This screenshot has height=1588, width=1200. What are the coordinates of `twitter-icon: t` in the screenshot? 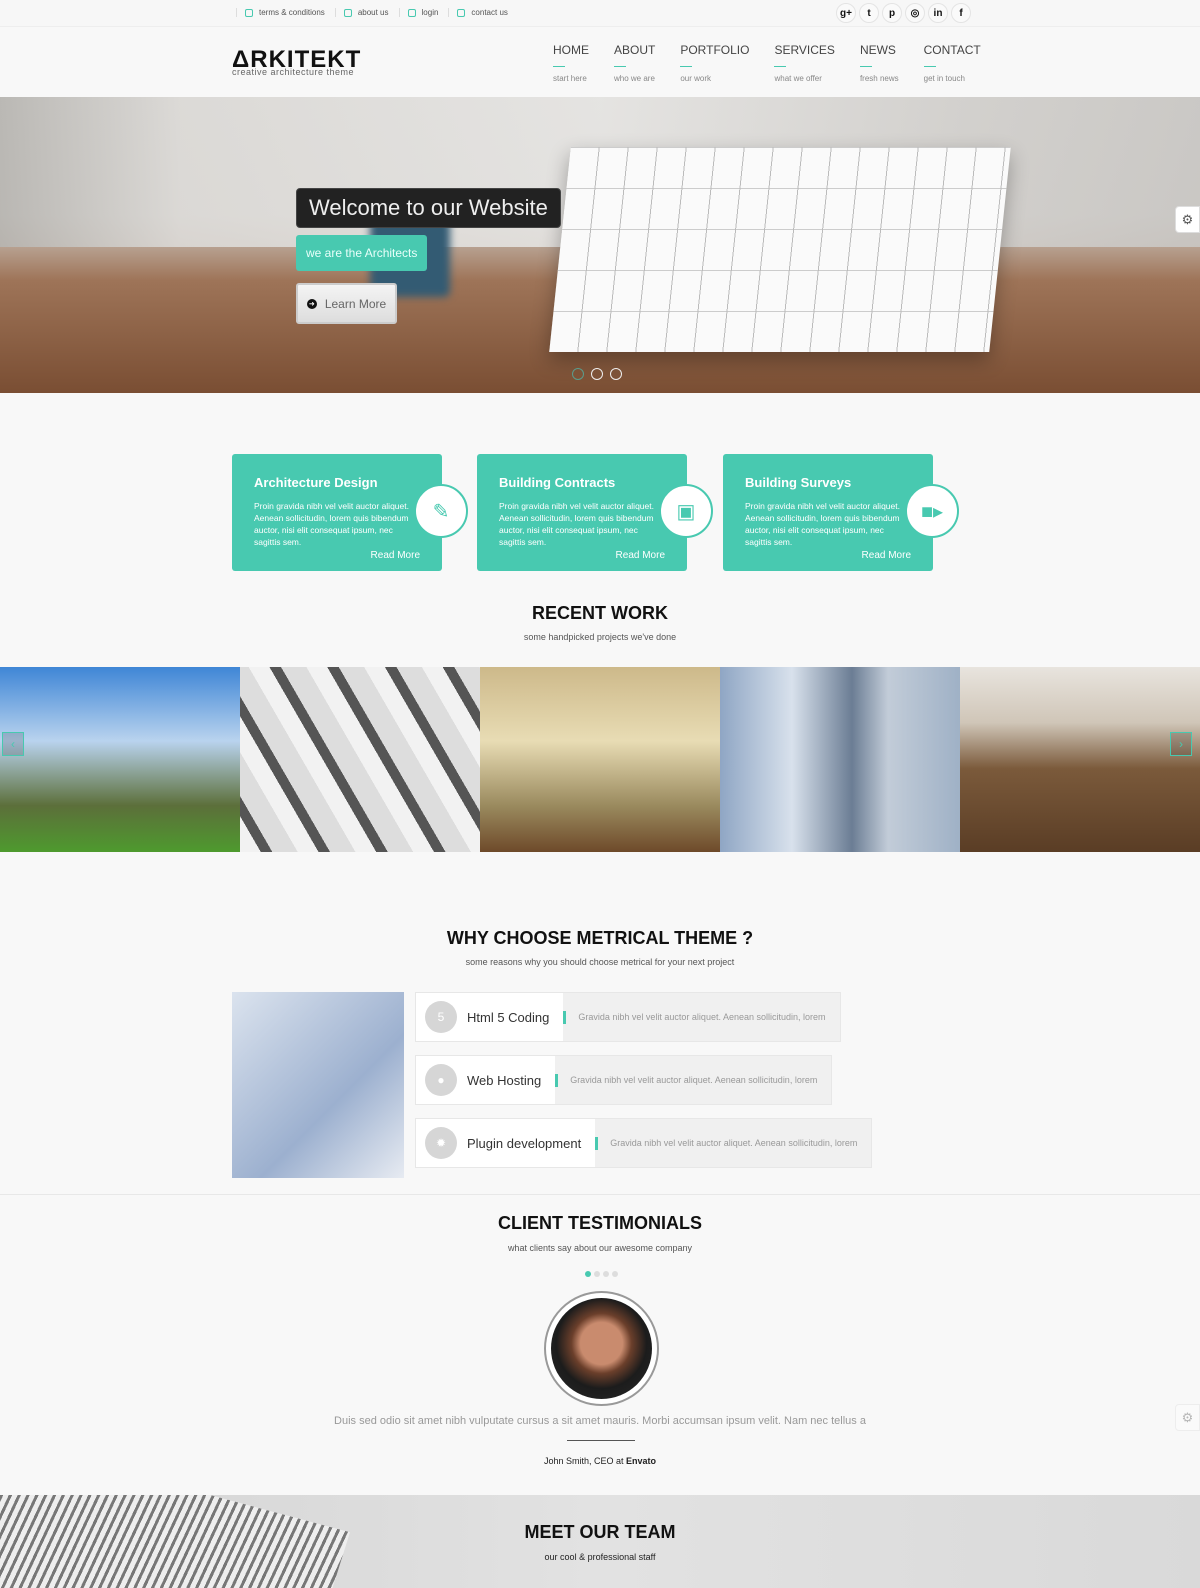 It's located at (869, 13).